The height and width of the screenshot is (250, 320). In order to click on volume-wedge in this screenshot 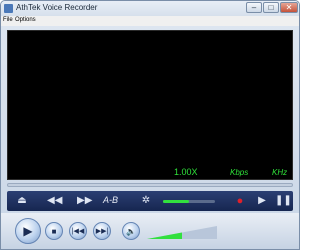, I will do `click(182, 233)`.